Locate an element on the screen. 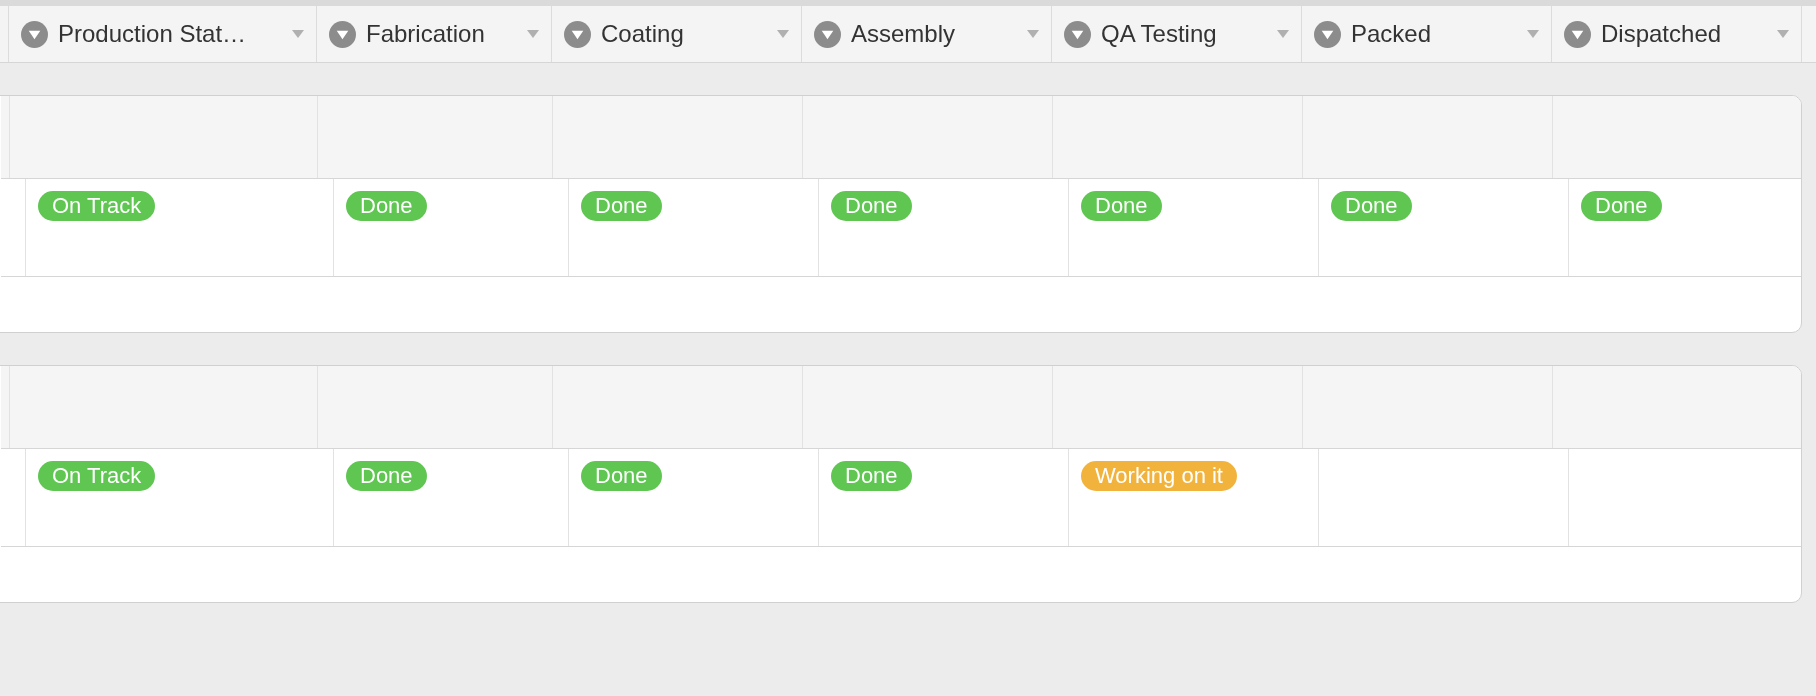  column-header: Dispatched is located at coordinates (1677, 34).